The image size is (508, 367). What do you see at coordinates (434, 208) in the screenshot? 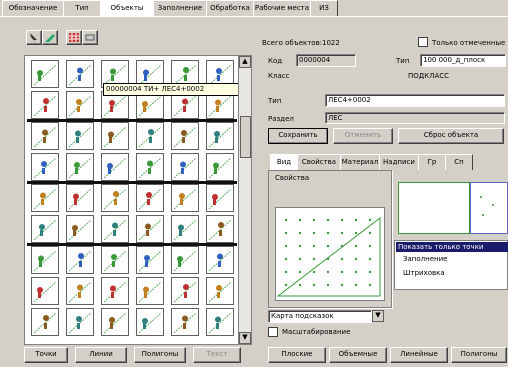
I see `preview-swatch-large` at bounding box center [434, 208].